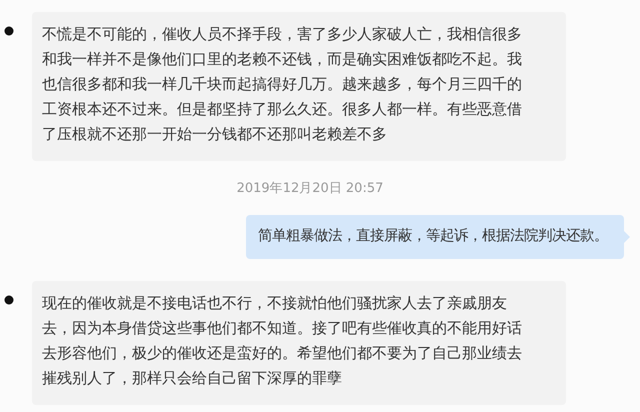 This screenshot has height=412, width=640. Describe the element at coordinates (433, 236) in the screenshot. I see `message-text: 简单粗暴做法，直接屏蔽，等起诉，根据法院判决还款。` at that location.